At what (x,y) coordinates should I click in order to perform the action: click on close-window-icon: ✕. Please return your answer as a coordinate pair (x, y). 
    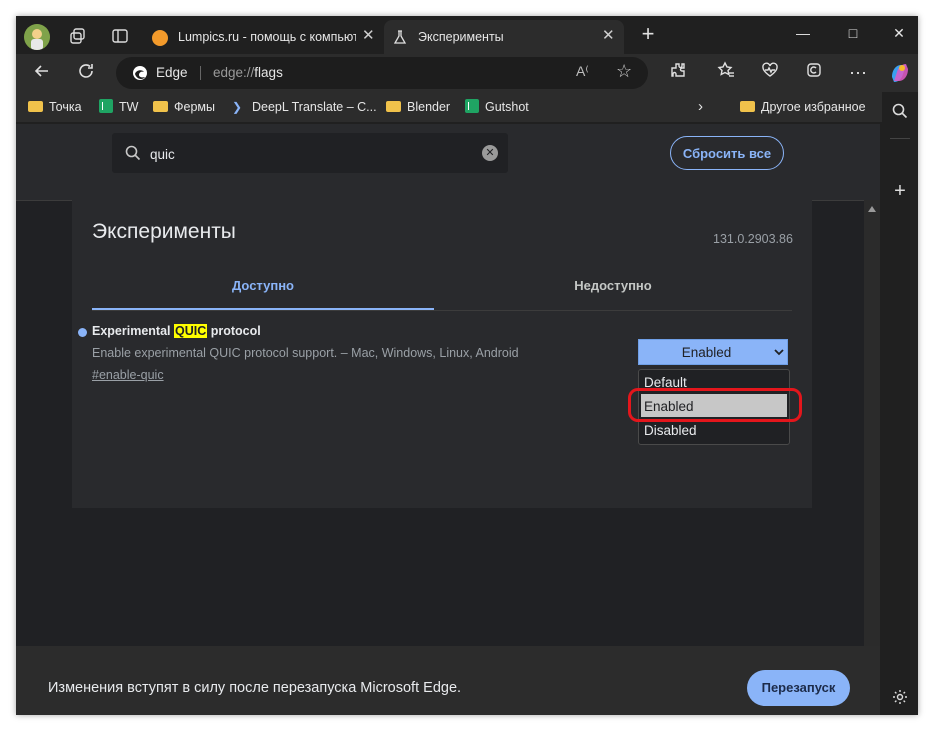
    Looking at the image, I should click on (897, 33).